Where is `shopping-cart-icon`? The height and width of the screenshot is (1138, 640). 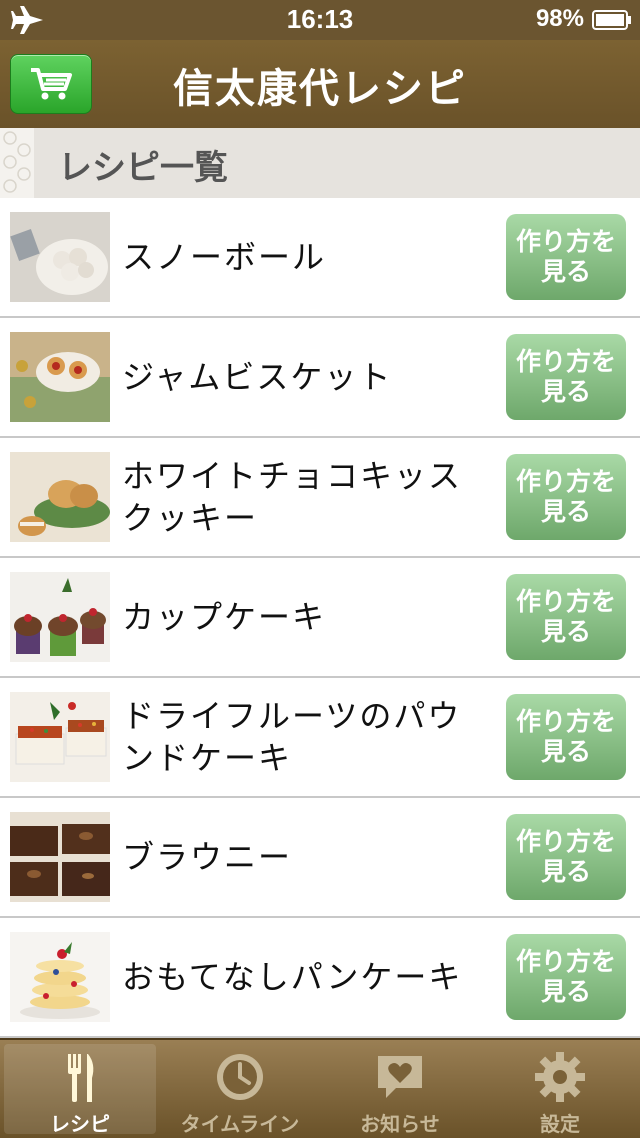
shopping-cart-icon is located at coordinates (51, 84).